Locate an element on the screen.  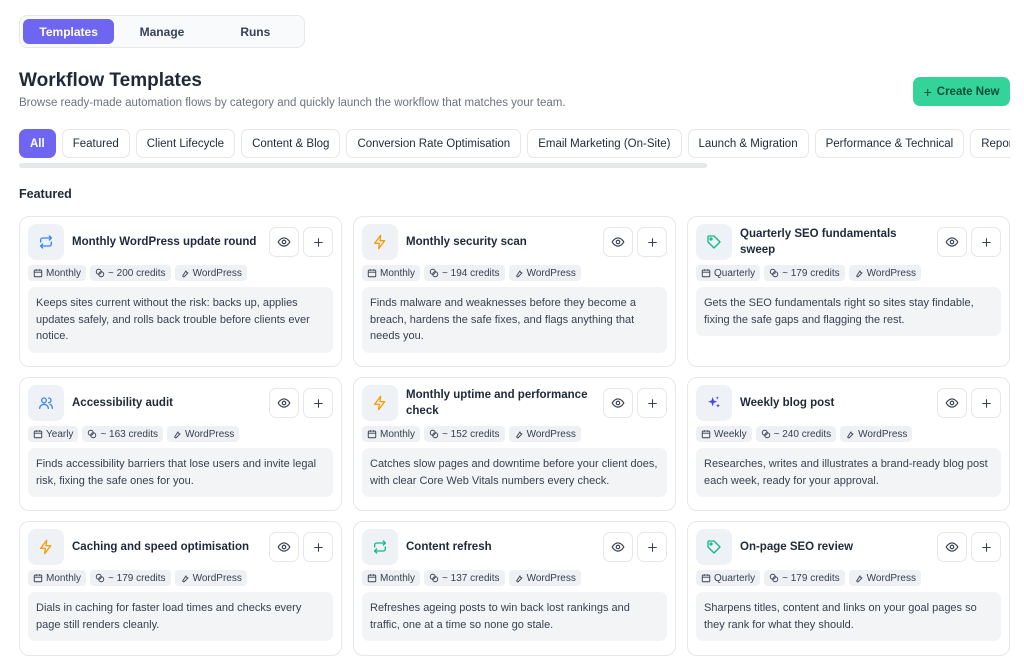
repeat-icon is located at coordinates (380, 547).